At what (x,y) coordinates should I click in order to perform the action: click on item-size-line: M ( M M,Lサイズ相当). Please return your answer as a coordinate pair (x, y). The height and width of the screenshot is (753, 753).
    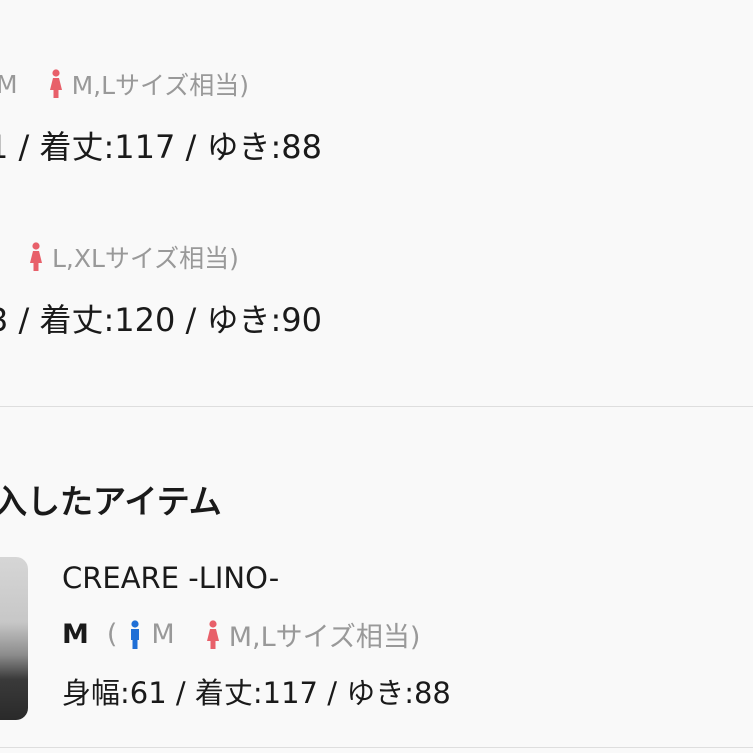
    Looking at the image, I should click on (241, 634).